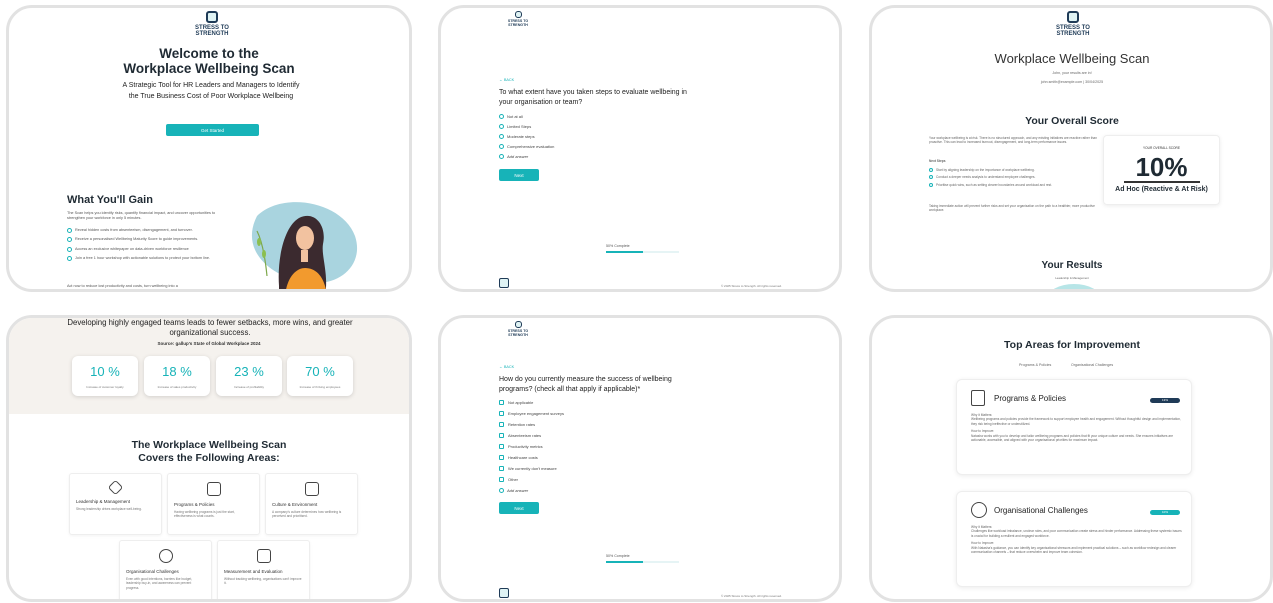 The height and width of the screenshot is (603, 1273). I want to click on areas-title-2: Covers the Following Areas:, so click(209, 457).